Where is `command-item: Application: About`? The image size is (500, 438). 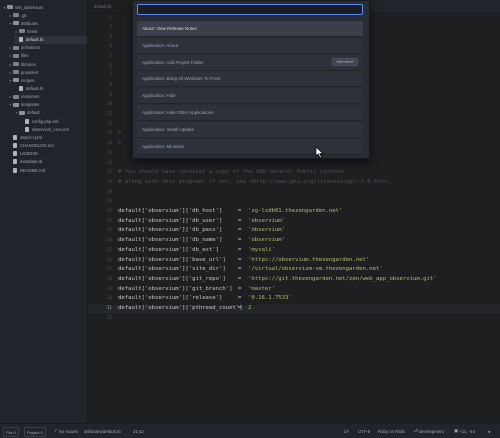 command-item: Application: About is located at coordinates (250, 45).